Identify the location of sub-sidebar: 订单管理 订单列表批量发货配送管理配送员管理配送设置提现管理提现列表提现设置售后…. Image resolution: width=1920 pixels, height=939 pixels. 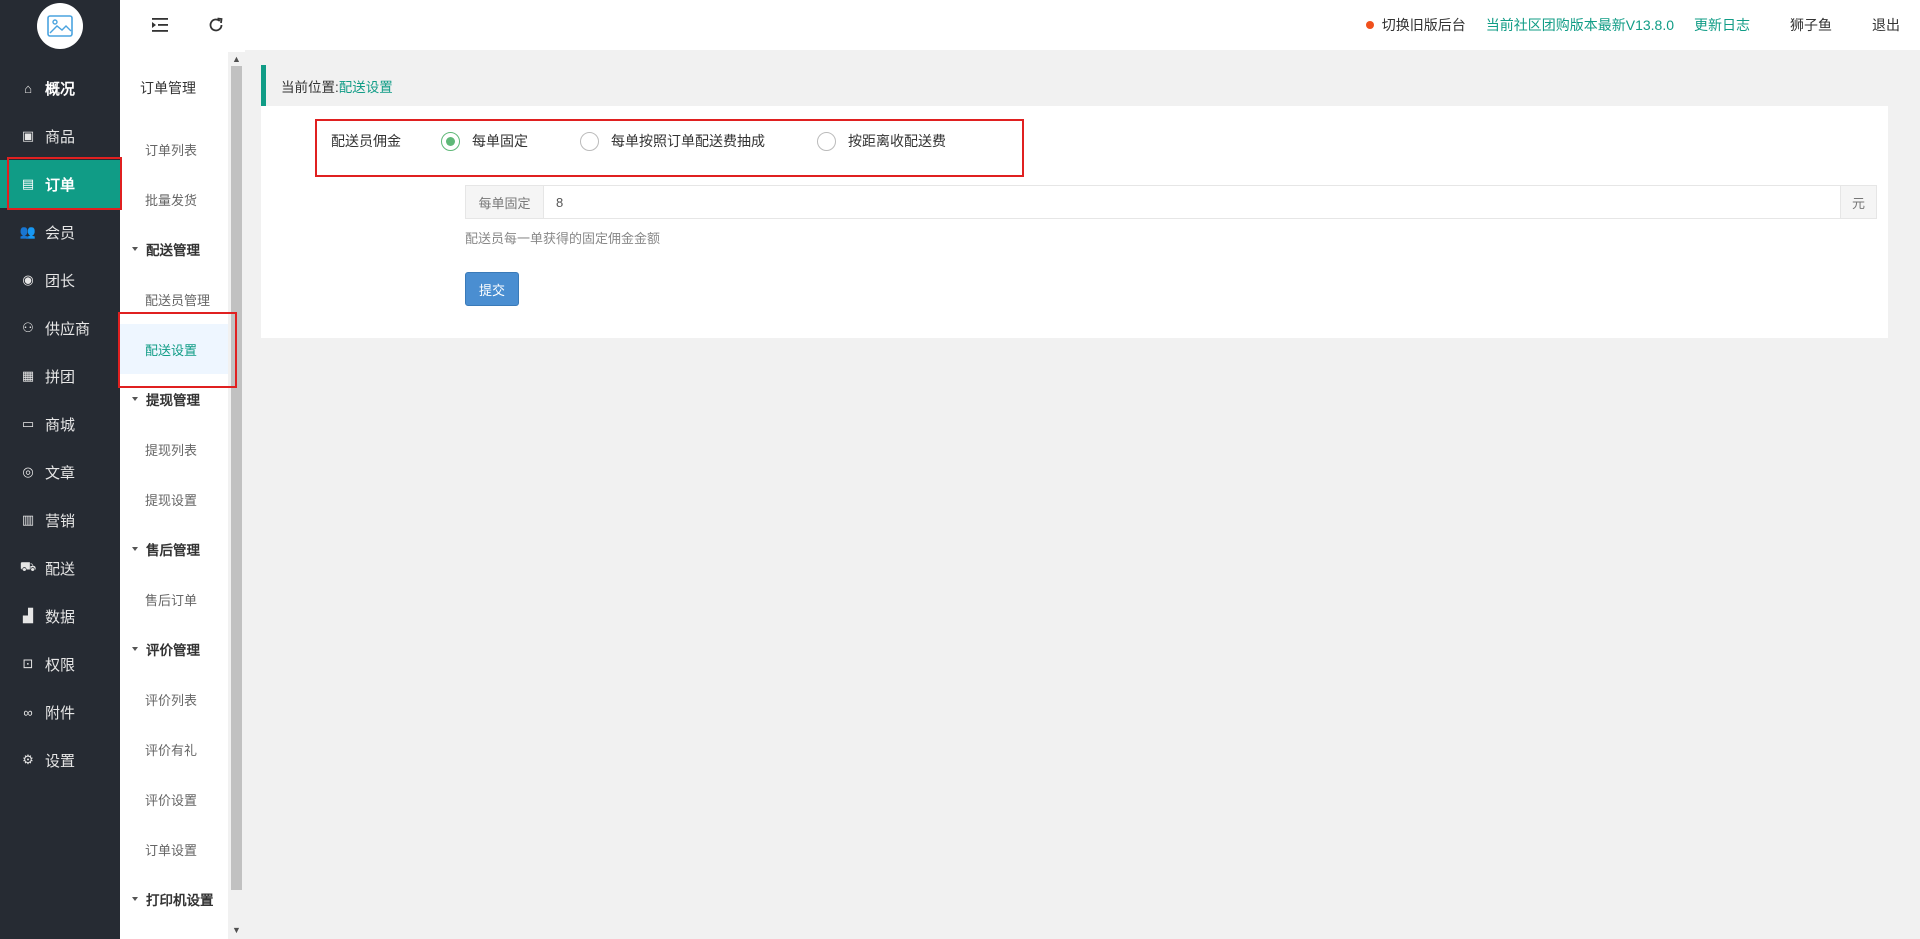
(182, 469).